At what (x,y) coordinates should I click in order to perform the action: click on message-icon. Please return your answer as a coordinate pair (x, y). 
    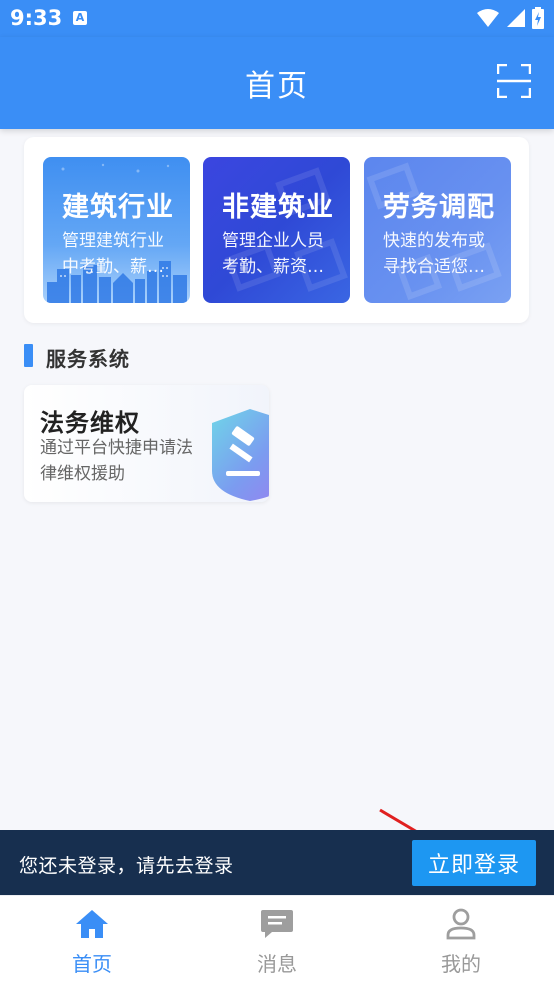
    Looking at the image, I should click on (277, 924).